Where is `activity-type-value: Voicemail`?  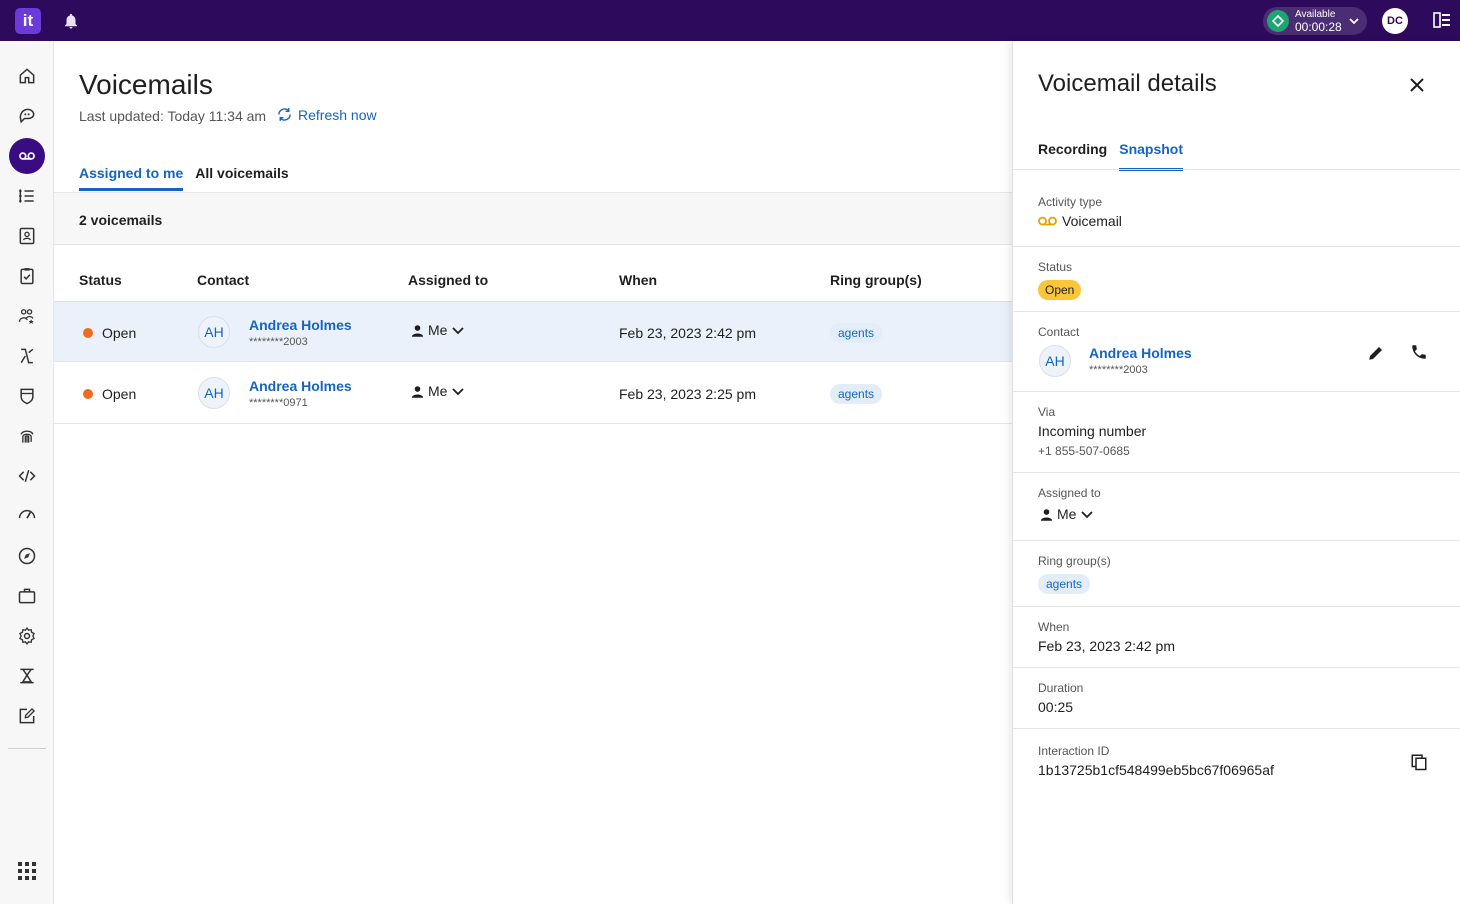 activity-type-value: Voicemail is located at coordinates (1092, 221).